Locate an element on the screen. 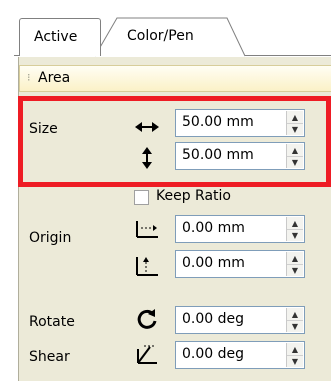  origin-x-field: 0.00 mm ▲ ▼ is located at coordinates (240, 229).